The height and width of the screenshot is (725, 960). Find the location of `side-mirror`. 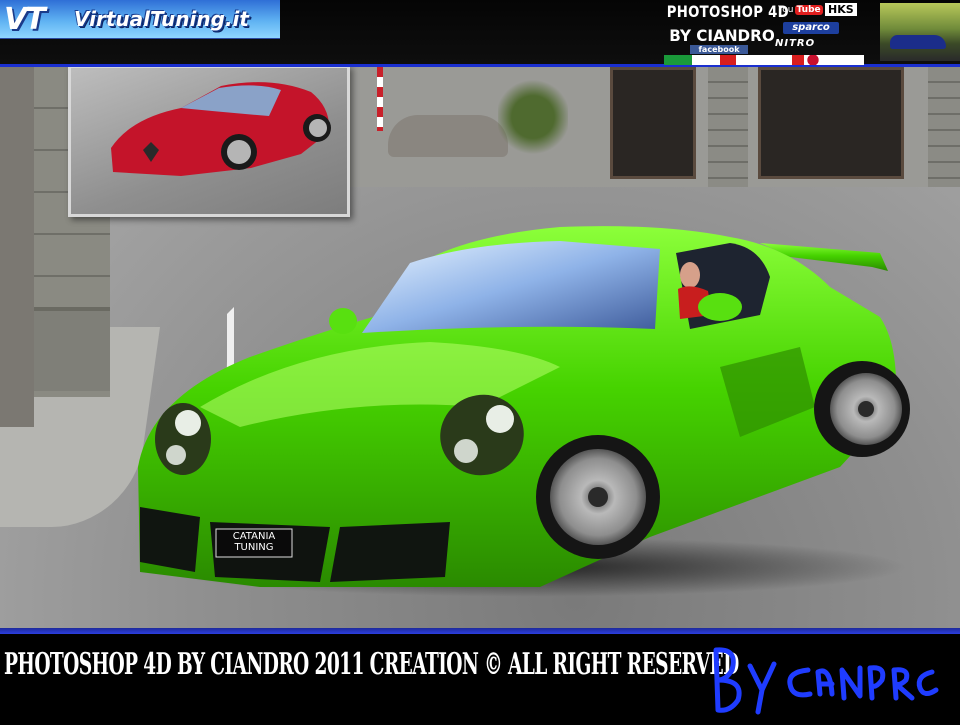

side-mirror is located at coordinates (720, 307).